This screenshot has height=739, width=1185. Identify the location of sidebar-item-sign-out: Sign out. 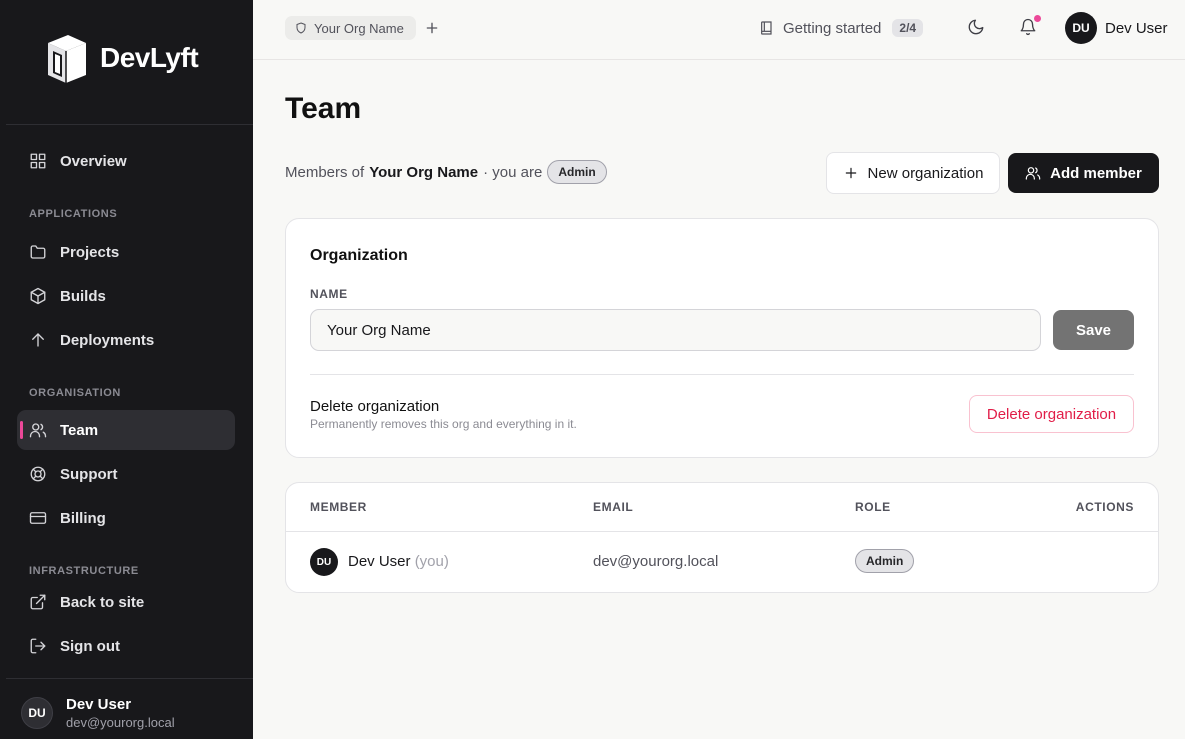
(126, 646).